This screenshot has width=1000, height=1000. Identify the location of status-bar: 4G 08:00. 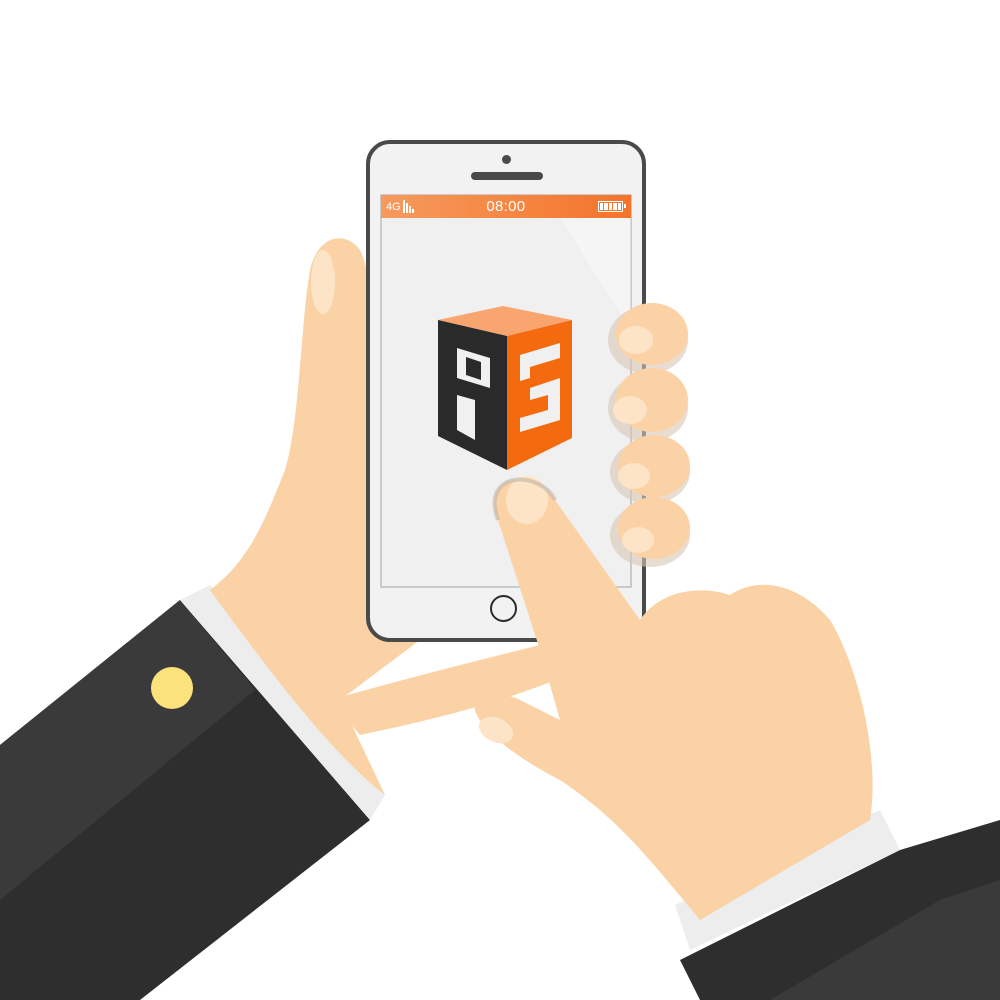
(506, 206).